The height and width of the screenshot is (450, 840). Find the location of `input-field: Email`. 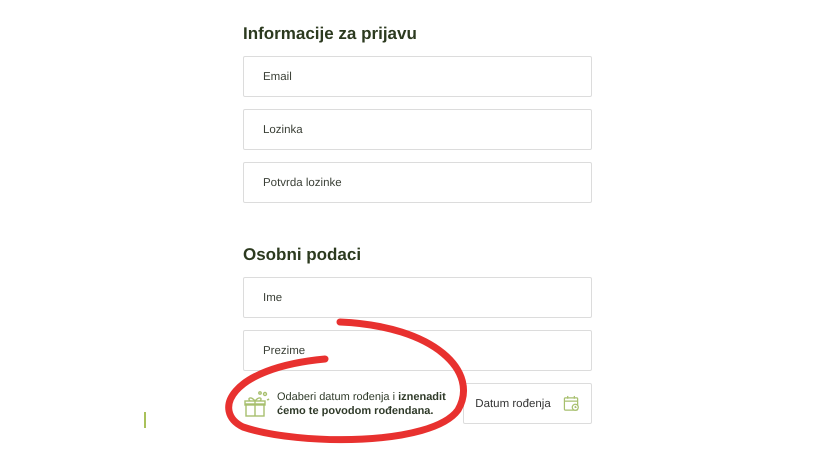

input-field: Email is located at coordinates (417, 76).